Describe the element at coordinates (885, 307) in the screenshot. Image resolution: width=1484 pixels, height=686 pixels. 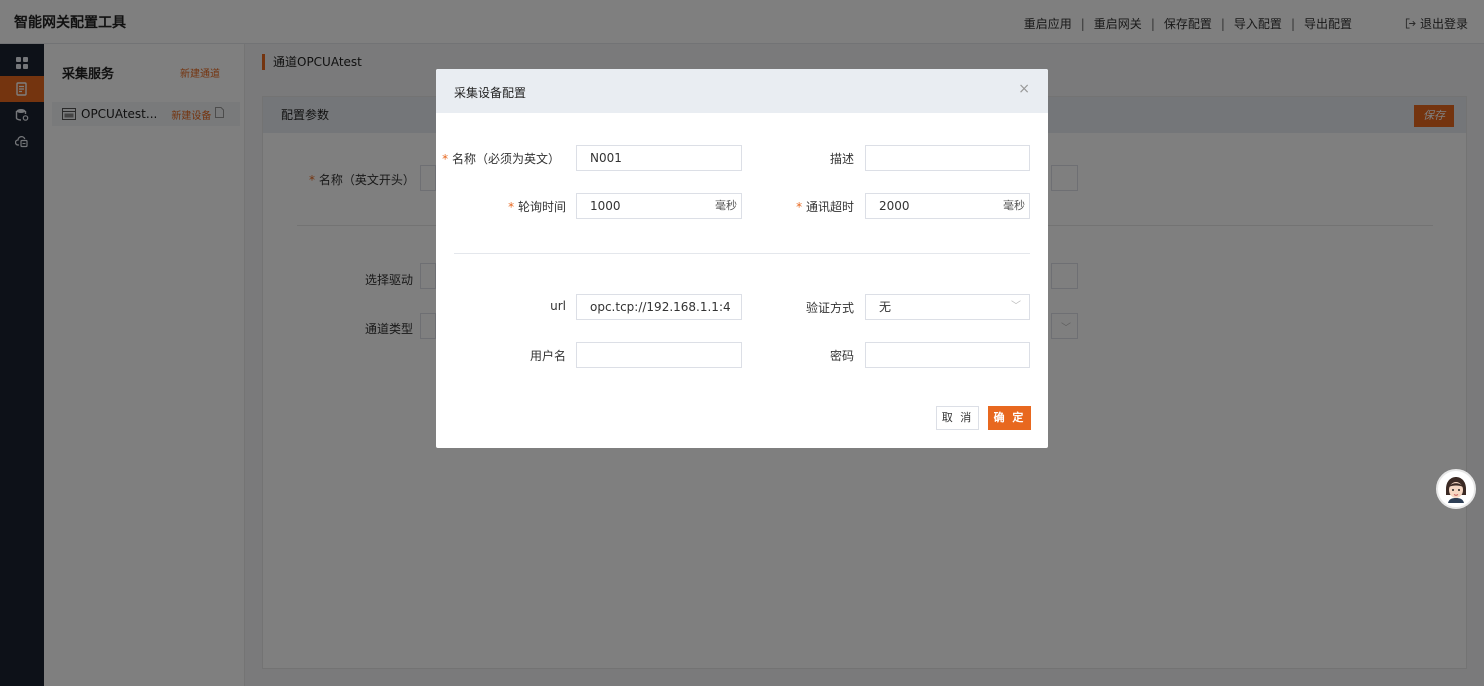
I see `auth-method-value: 无` at that location.